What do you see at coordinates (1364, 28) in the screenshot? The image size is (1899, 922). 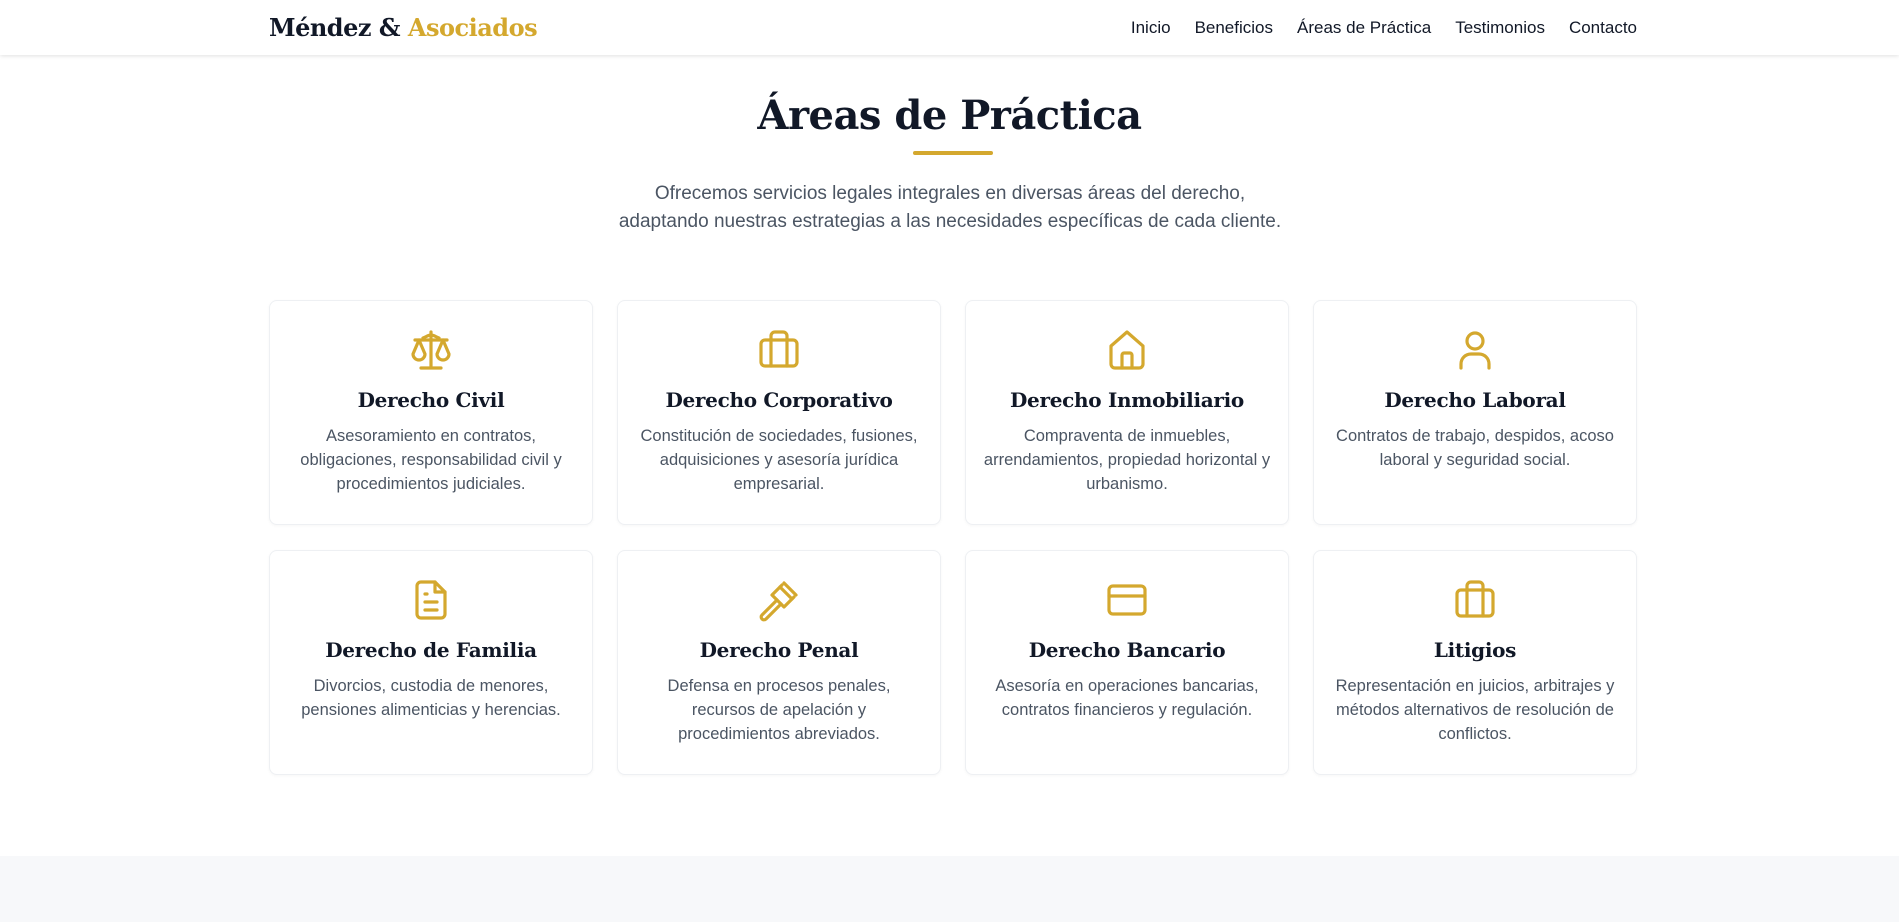 I see `nav-link-areas: Áreas de Práctica` at bounding box center [1364, 28].